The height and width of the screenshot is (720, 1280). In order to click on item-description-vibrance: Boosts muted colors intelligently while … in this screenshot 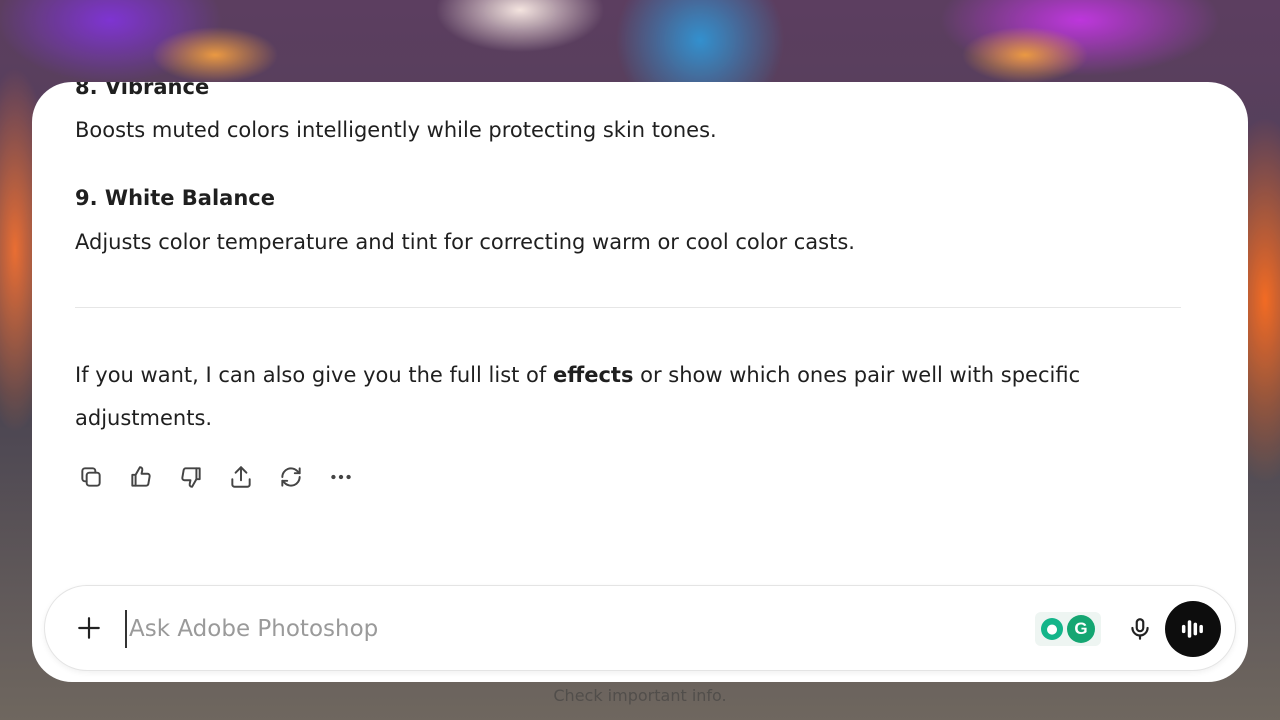, I will do `click(396, 130)`.